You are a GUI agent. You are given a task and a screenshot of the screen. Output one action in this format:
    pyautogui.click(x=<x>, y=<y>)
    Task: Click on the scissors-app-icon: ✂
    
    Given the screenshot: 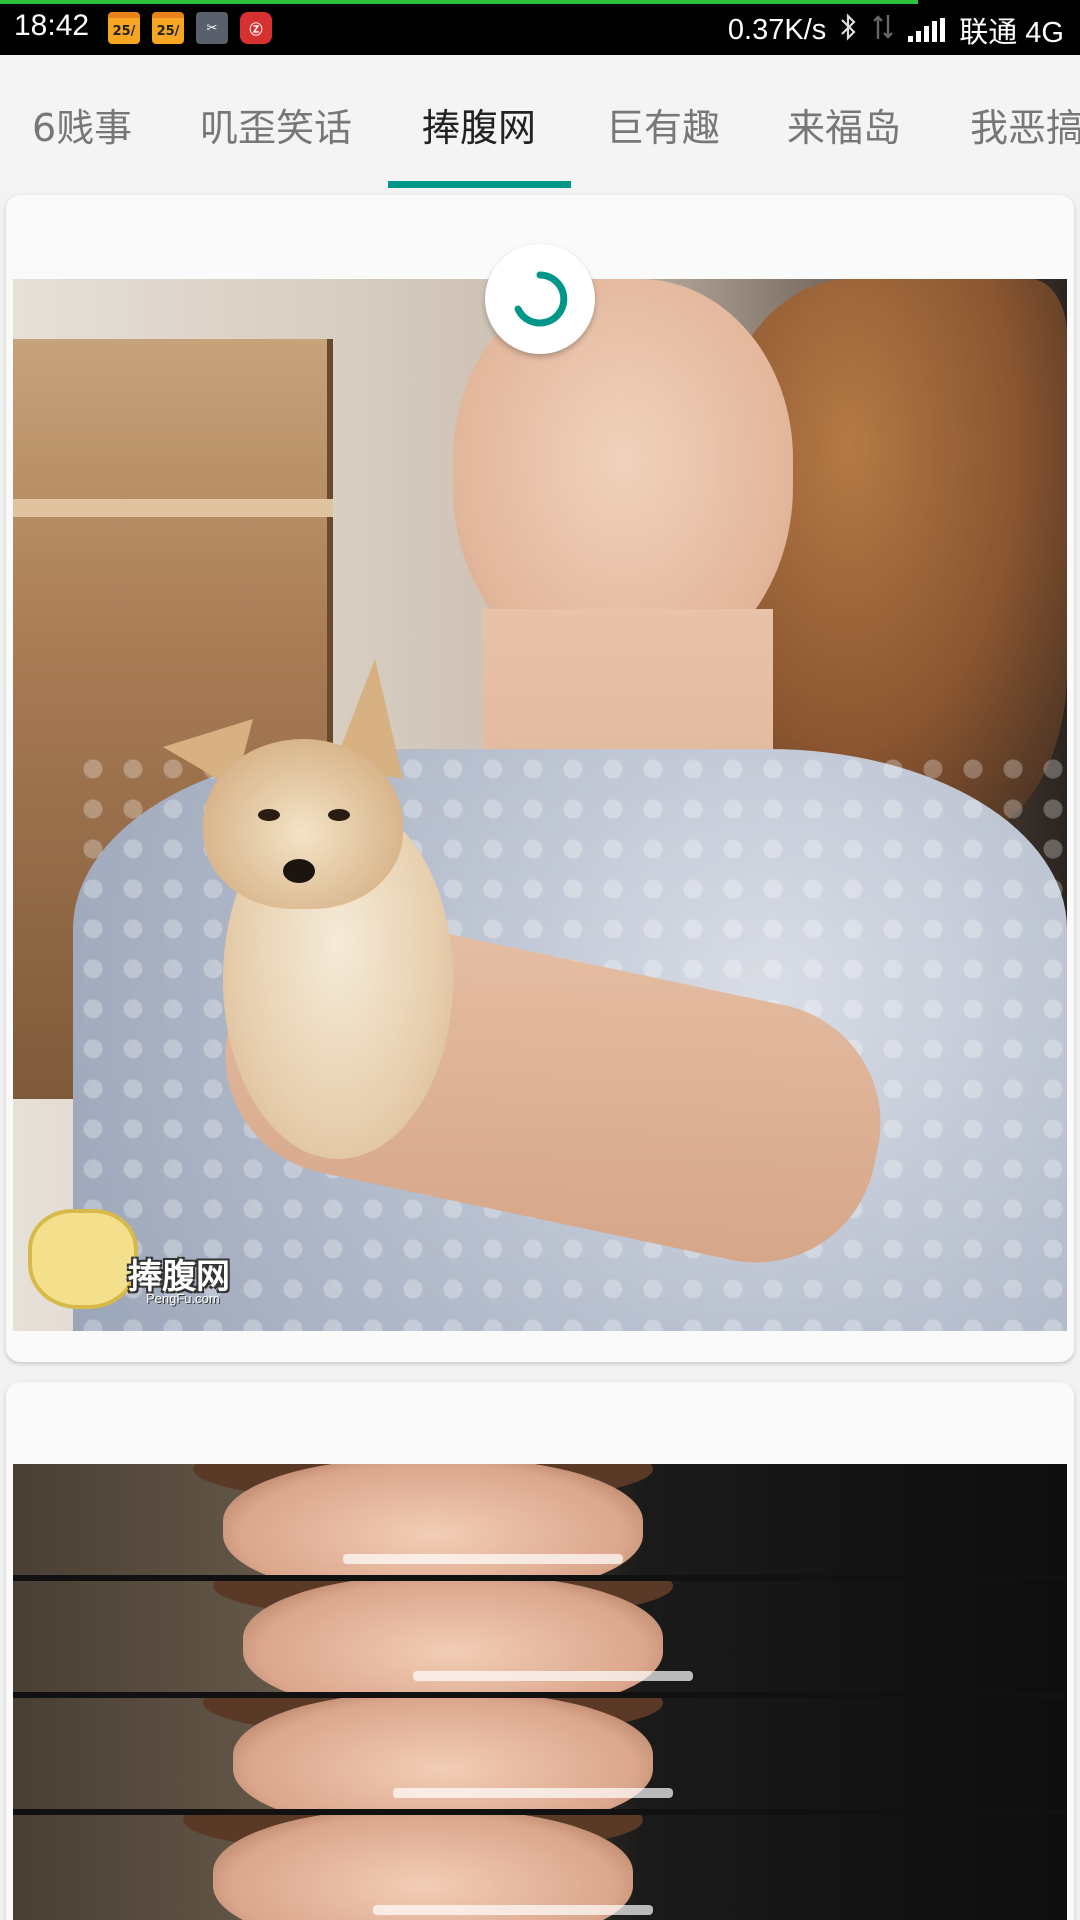 What is the action you would take?
    pyautogui.click(x=212, y=28)
    